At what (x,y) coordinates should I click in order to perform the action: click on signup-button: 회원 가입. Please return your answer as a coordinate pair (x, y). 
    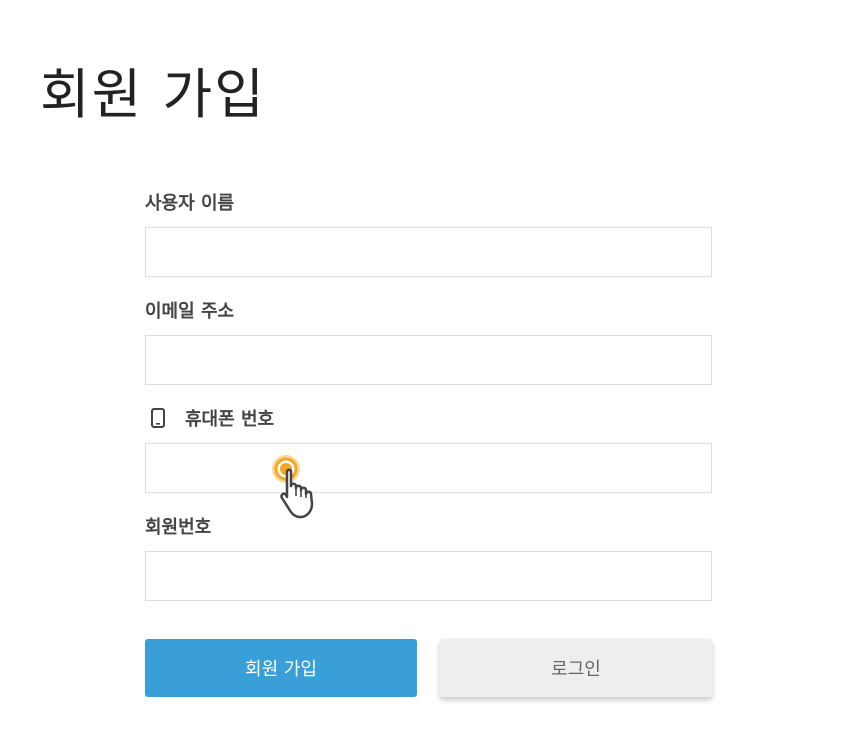
    Looking at the image, I should click on (281, 668).